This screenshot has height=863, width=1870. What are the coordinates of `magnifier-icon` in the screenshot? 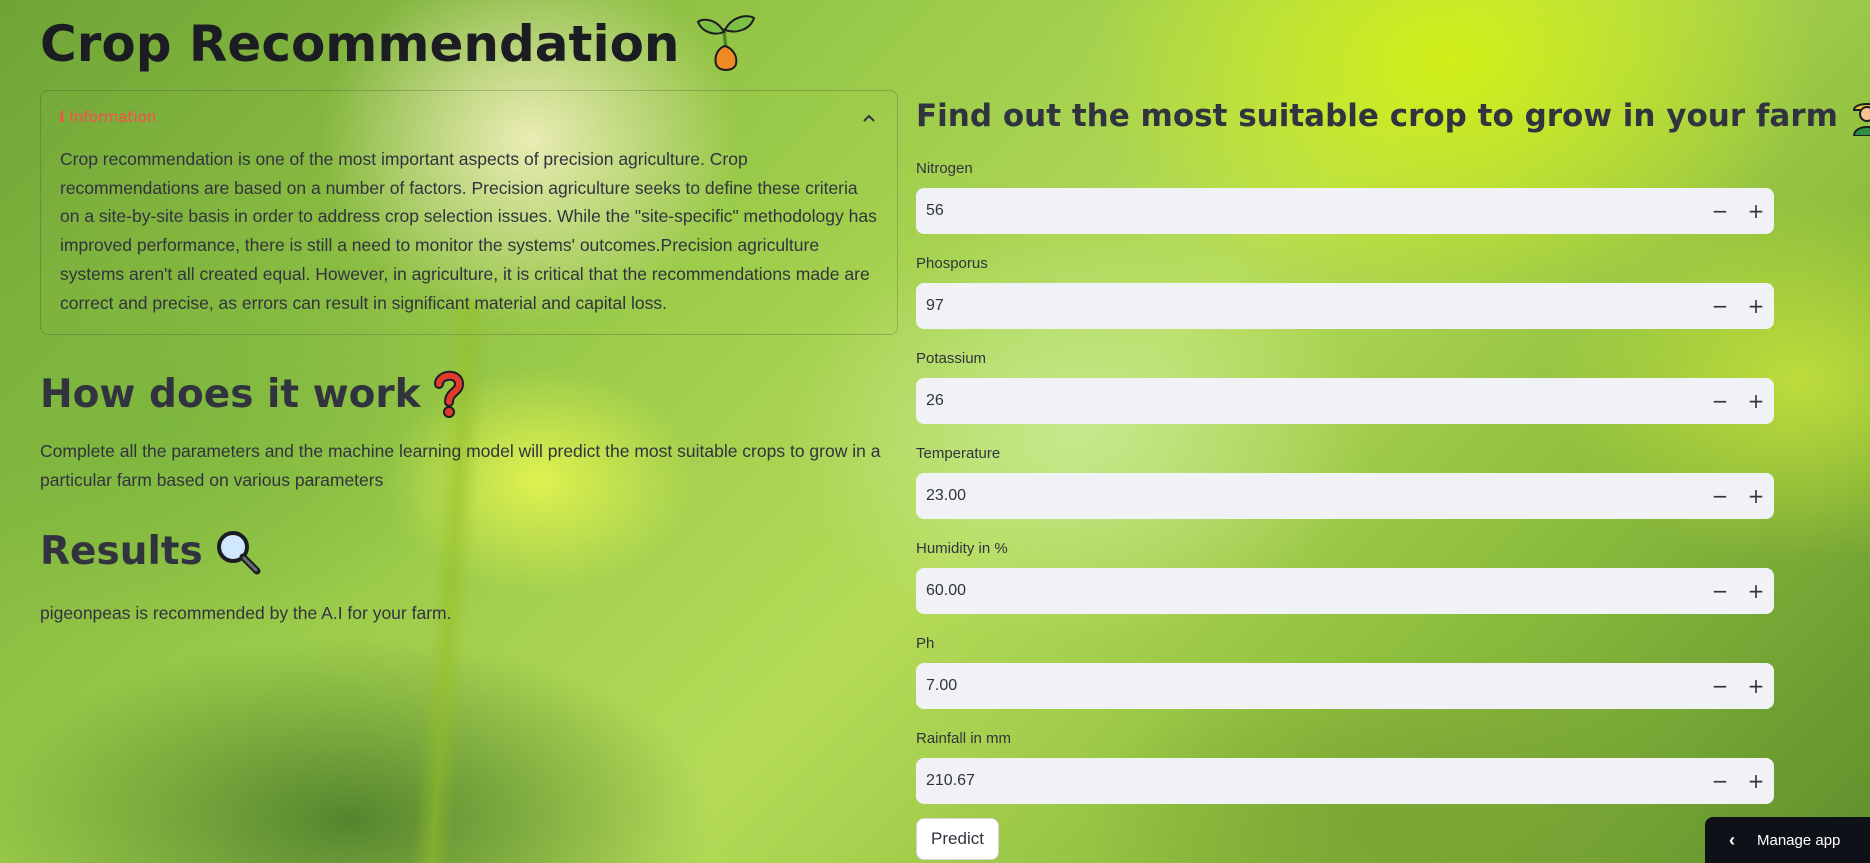 It's located at (237, 551).